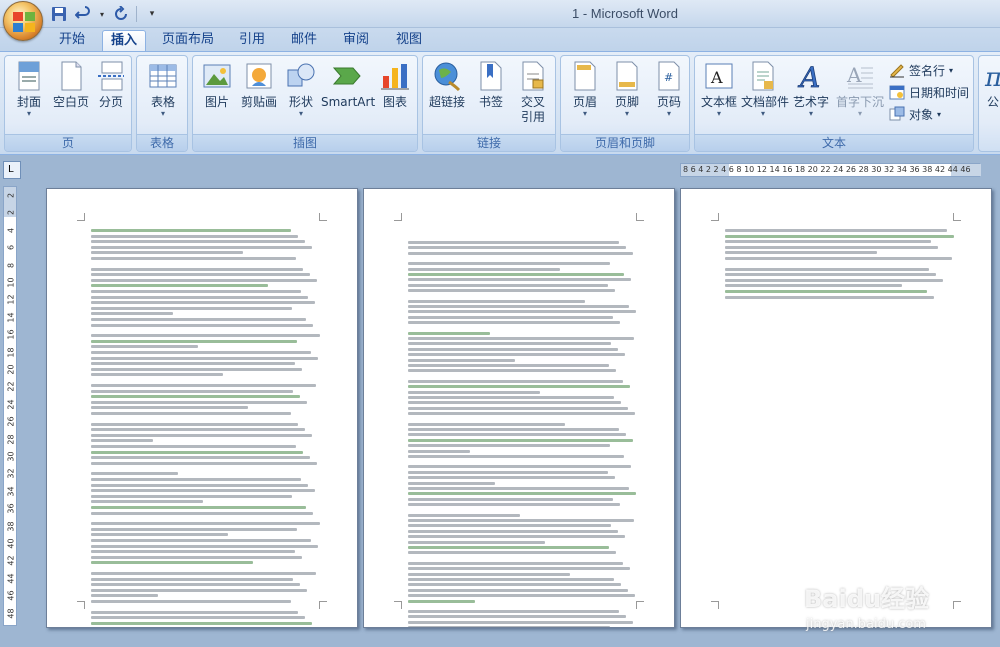  What do you see at coordinates (259, 97) in the screenshot?
I see `clip-art-button: 剪贴画` at bounding box center [259, 97].